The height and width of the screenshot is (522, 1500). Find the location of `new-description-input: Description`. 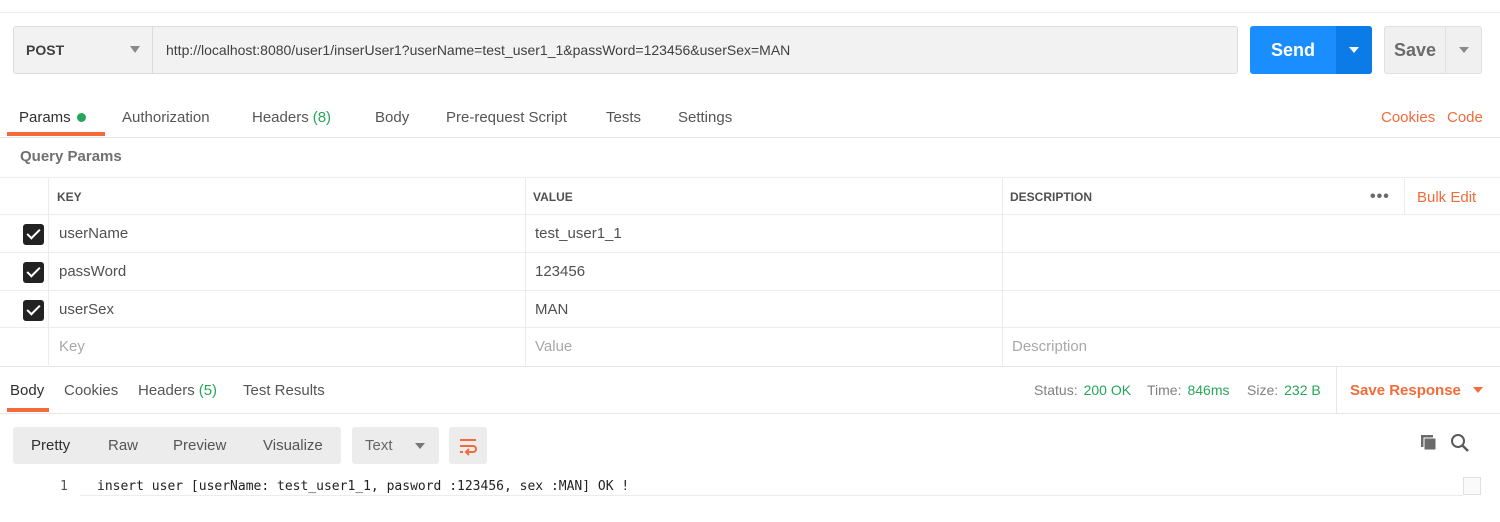

new-description-input: Description is located at coordinates (1049, 346).